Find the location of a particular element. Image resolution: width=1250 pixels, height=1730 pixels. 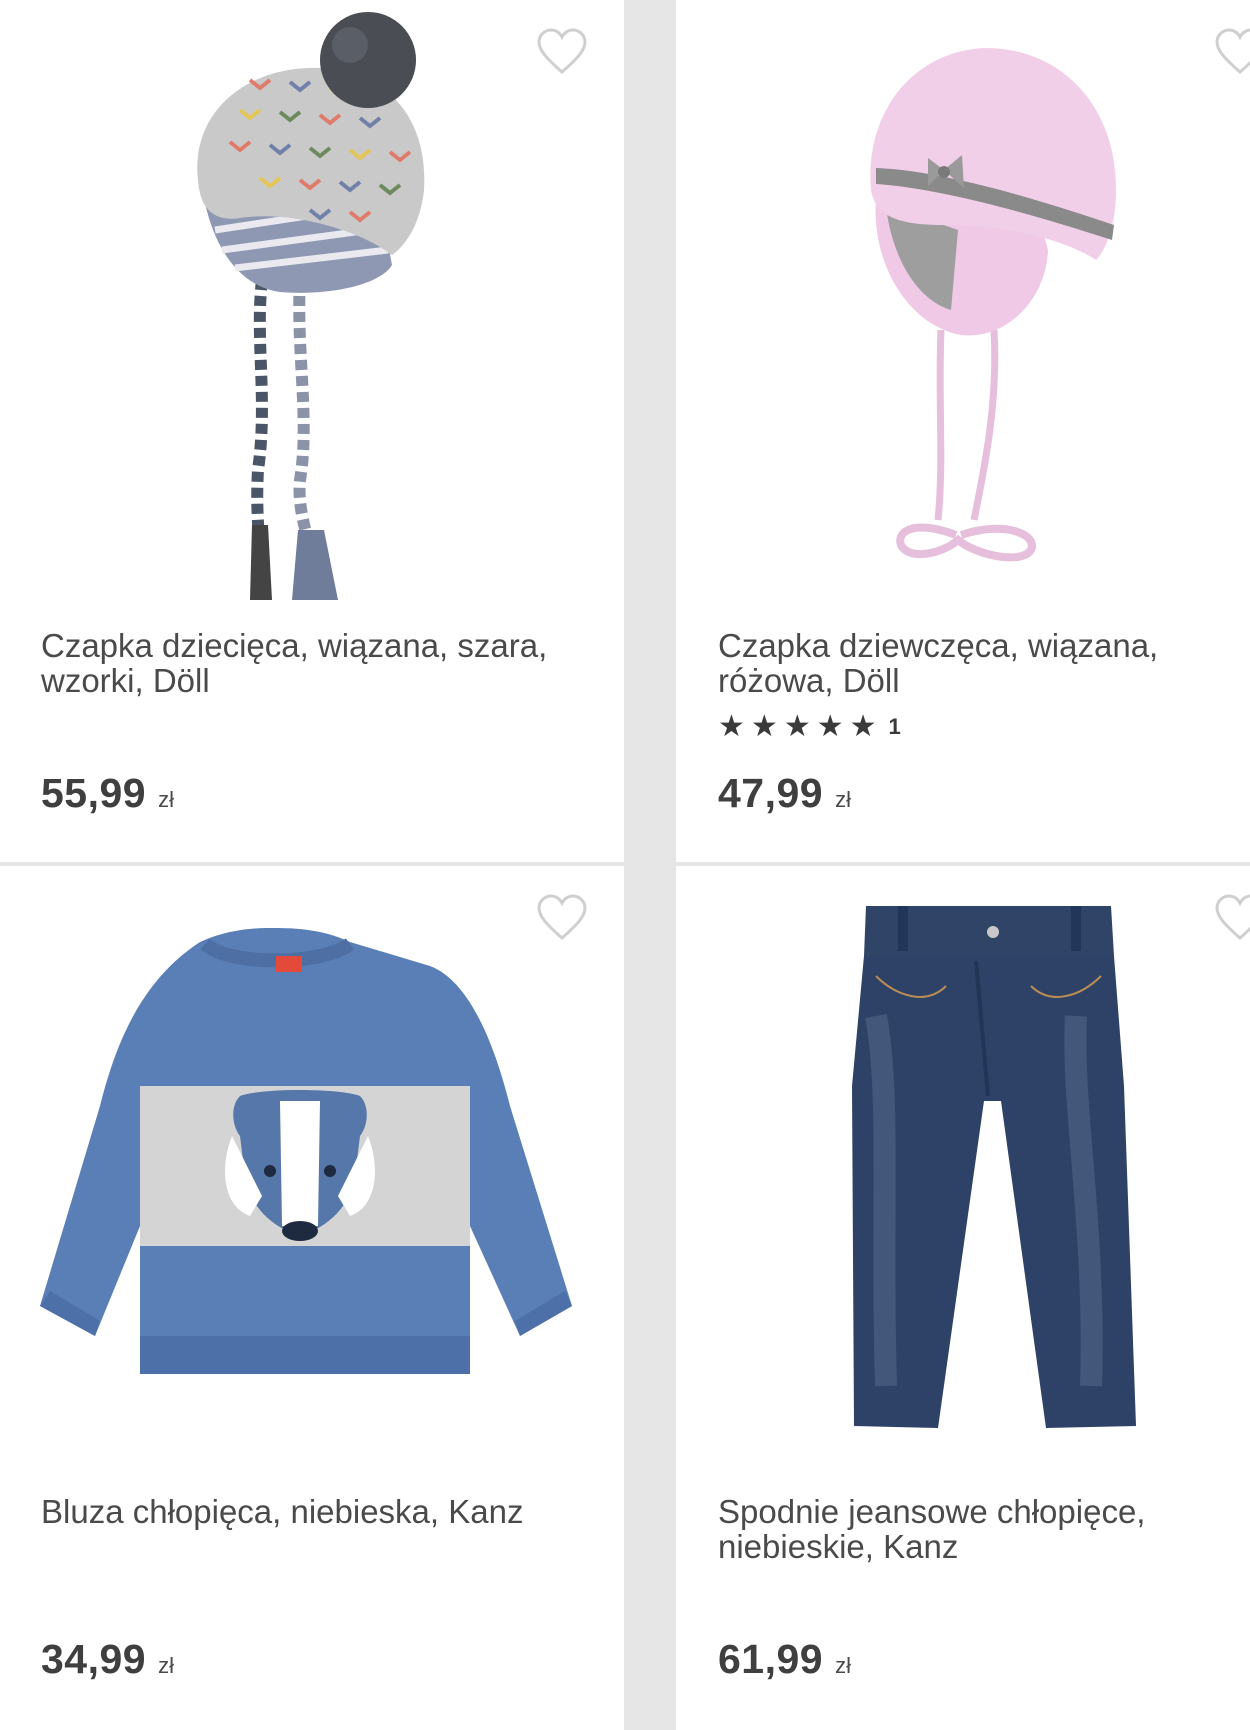

product-title: Czapka dziewczęca, wiązana, różowa, Döll is located at coordinates (984, 663).